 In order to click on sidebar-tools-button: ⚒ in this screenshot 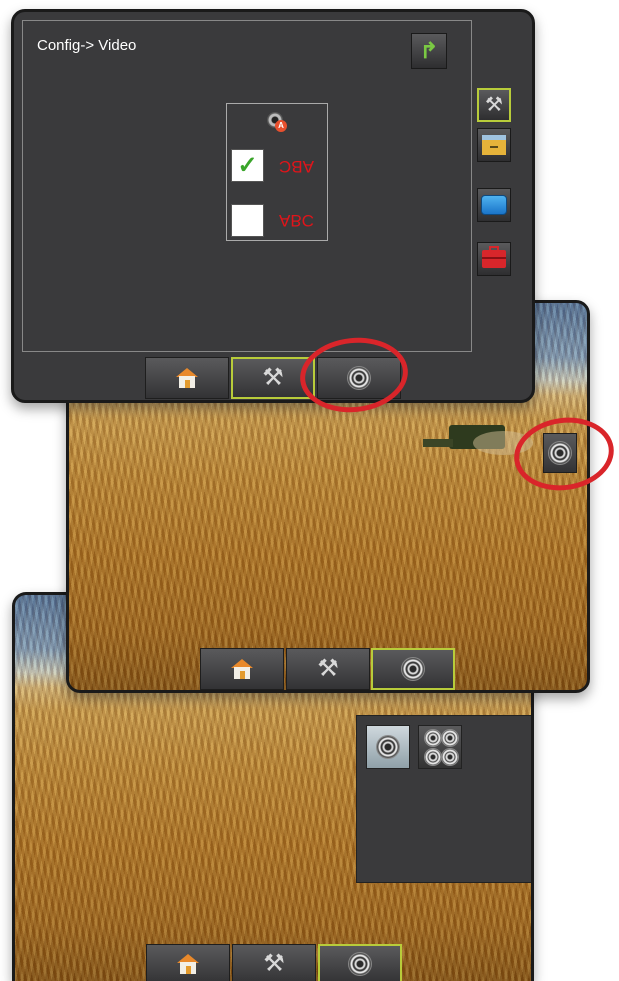, I will do `click(494, 105)`.